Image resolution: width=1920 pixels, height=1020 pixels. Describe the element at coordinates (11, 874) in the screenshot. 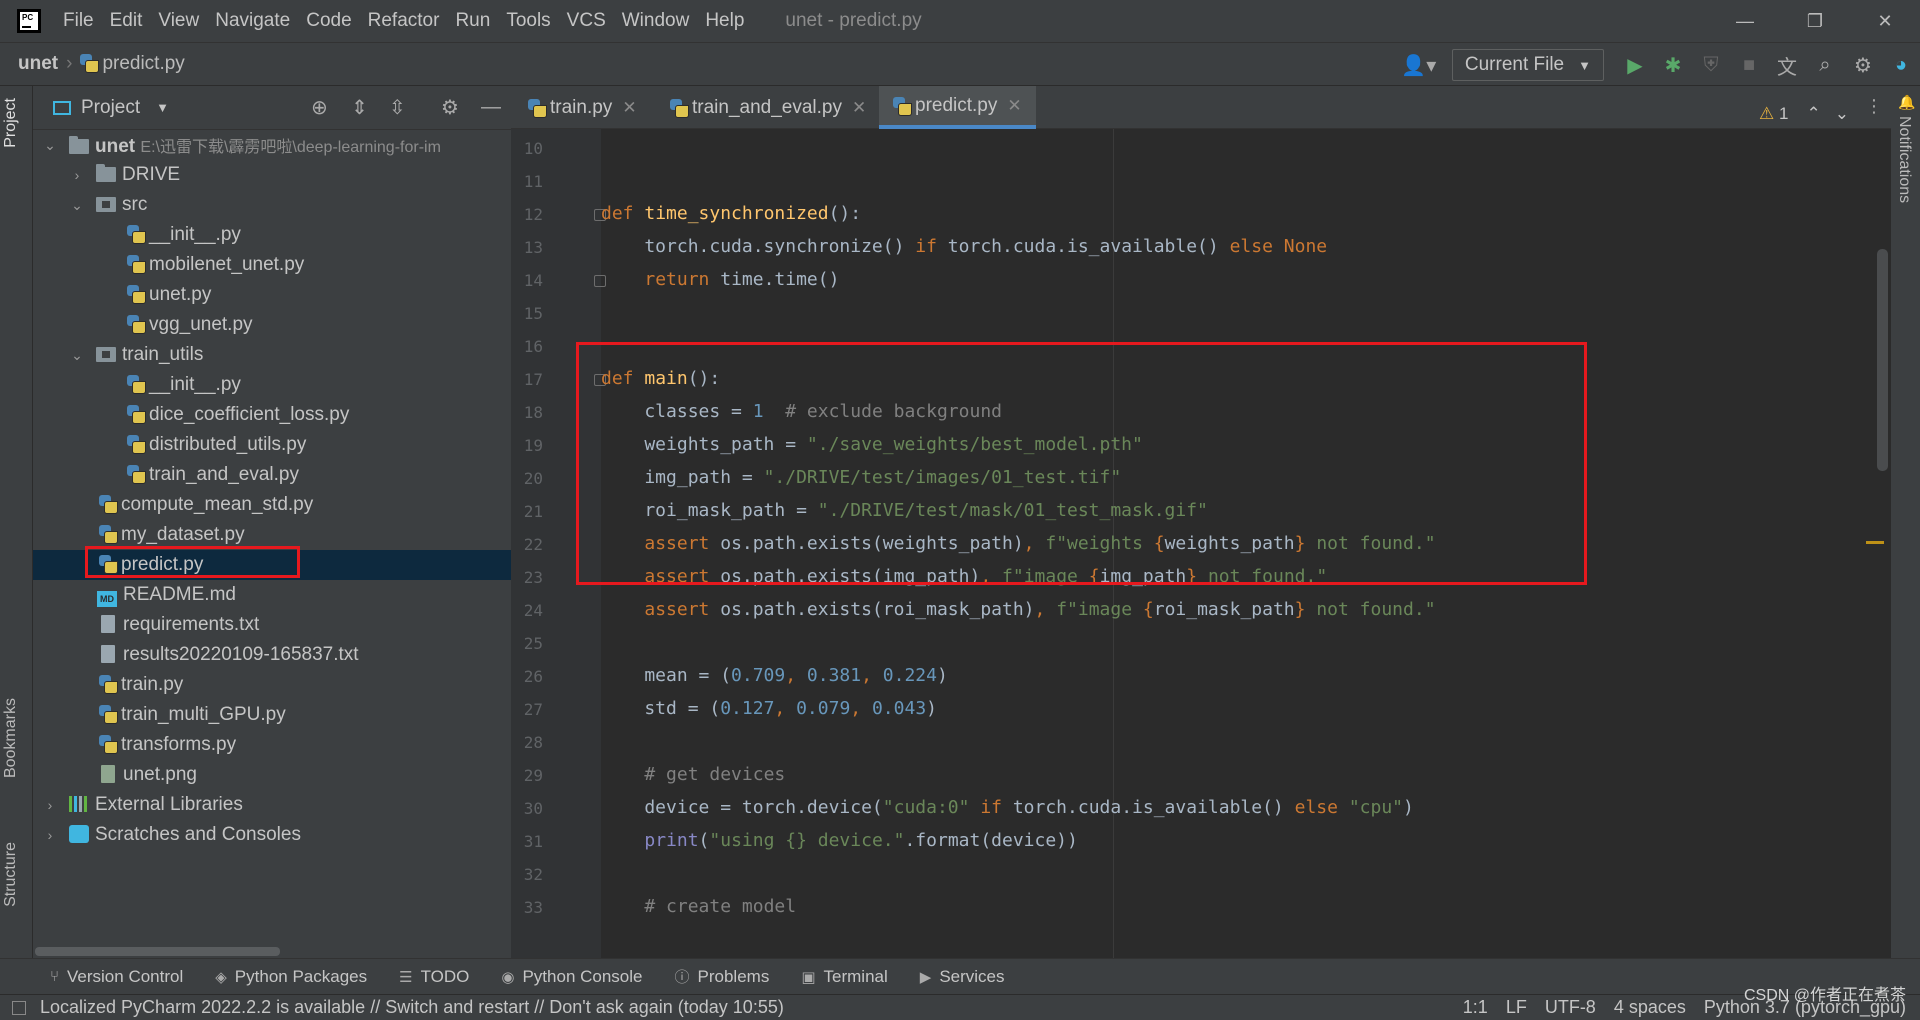

I see `tool-tab-structure: Structure` at that location.